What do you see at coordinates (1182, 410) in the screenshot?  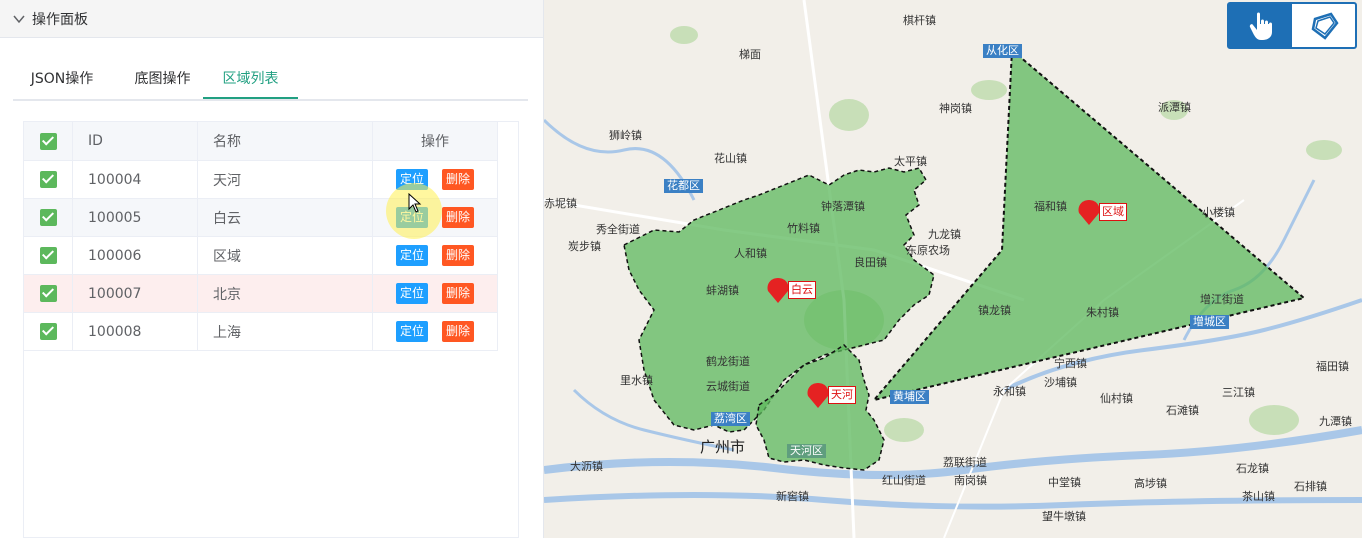 I see `map-label: 石滩镇` at bounding box center [1182, 410].